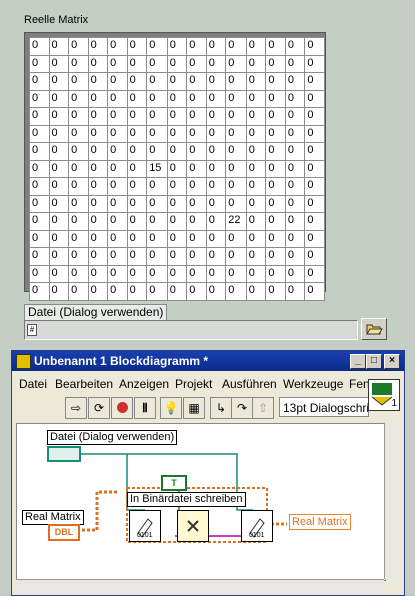 Image resolution: width=415 pixels, height=596 pixels. What do you see at coordinates (64, 532) in the screenshot?
I see `dbl-terminal: DBL` at bounding box center [64, 532].